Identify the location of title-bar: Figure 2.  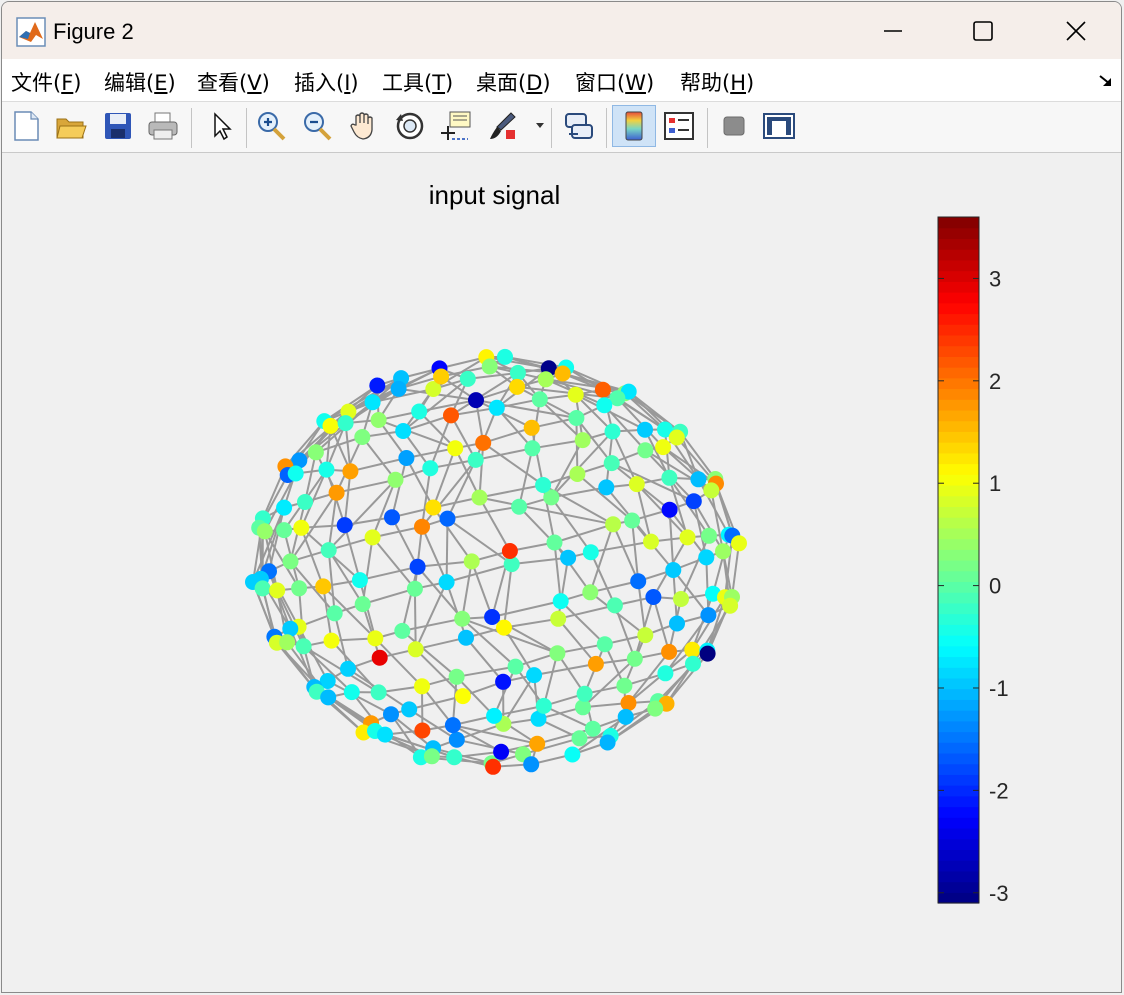
(561, 30).